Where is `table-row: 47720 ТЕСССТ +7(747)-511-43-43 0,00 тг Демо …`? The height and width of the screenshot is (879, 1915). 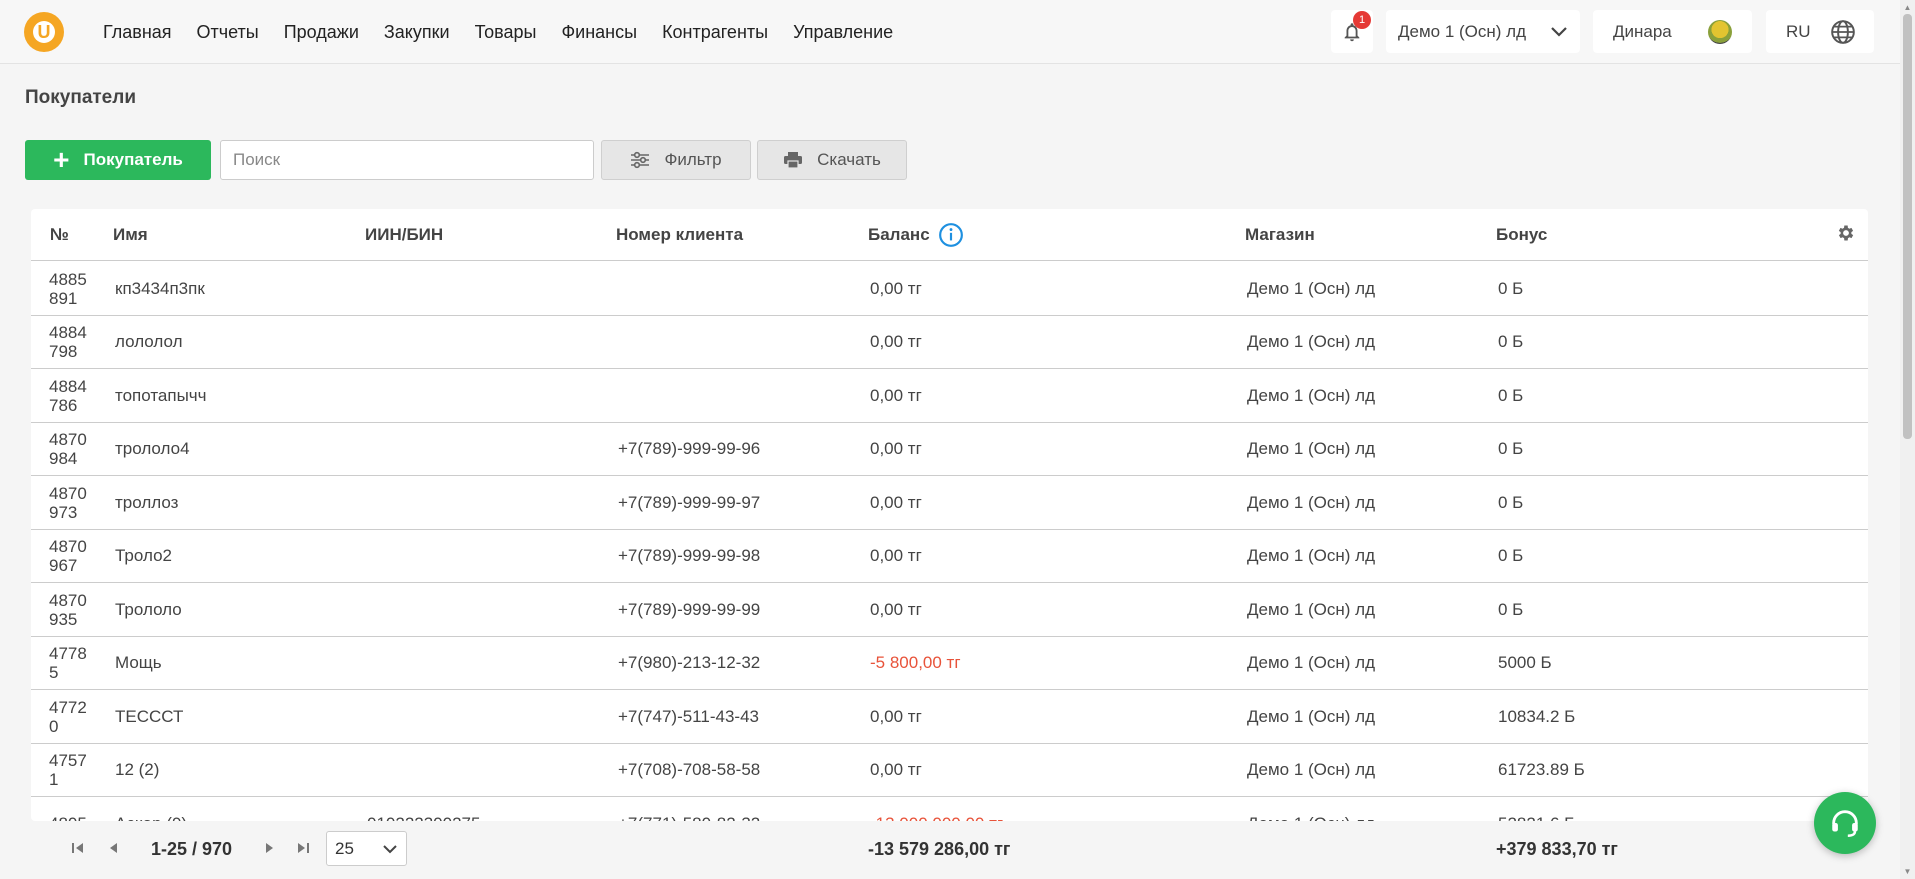
table-row: 47720 ТЕСССТ +7(747)-511-43-43 0,00 тг Демо … is located at coordinates (949, 717).